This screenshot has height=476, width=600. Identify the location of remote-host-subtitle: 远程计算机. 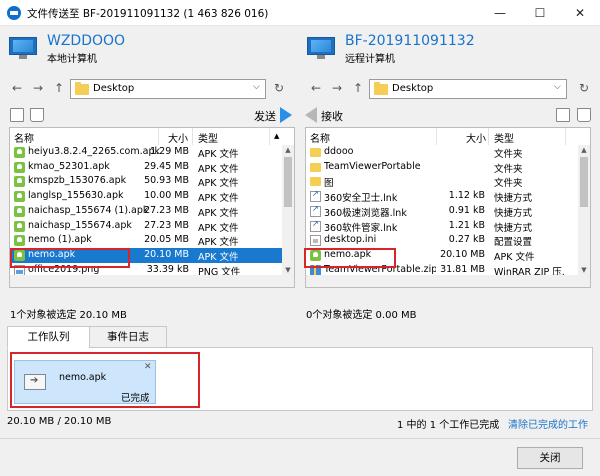
(370, 59).